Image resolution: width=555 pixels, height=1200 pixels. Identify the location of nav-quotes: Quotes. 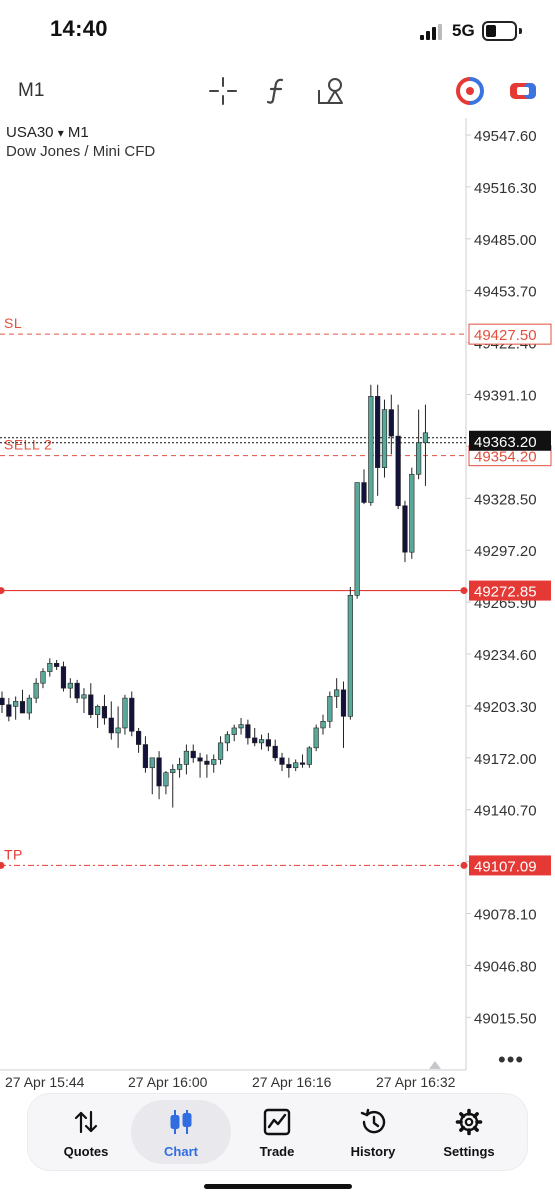
(86, 1132).